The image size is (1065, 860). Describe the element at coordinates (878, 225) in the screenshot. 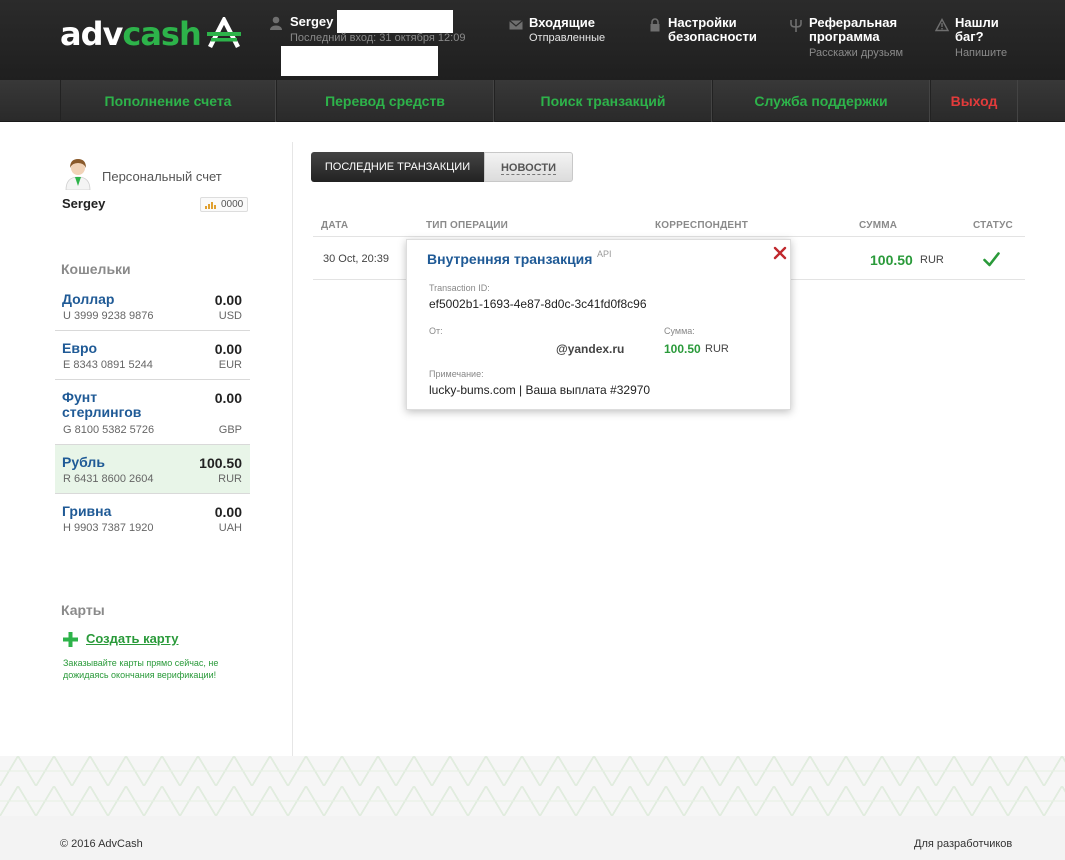

I see `col-header-amount: СУММА` at that location.